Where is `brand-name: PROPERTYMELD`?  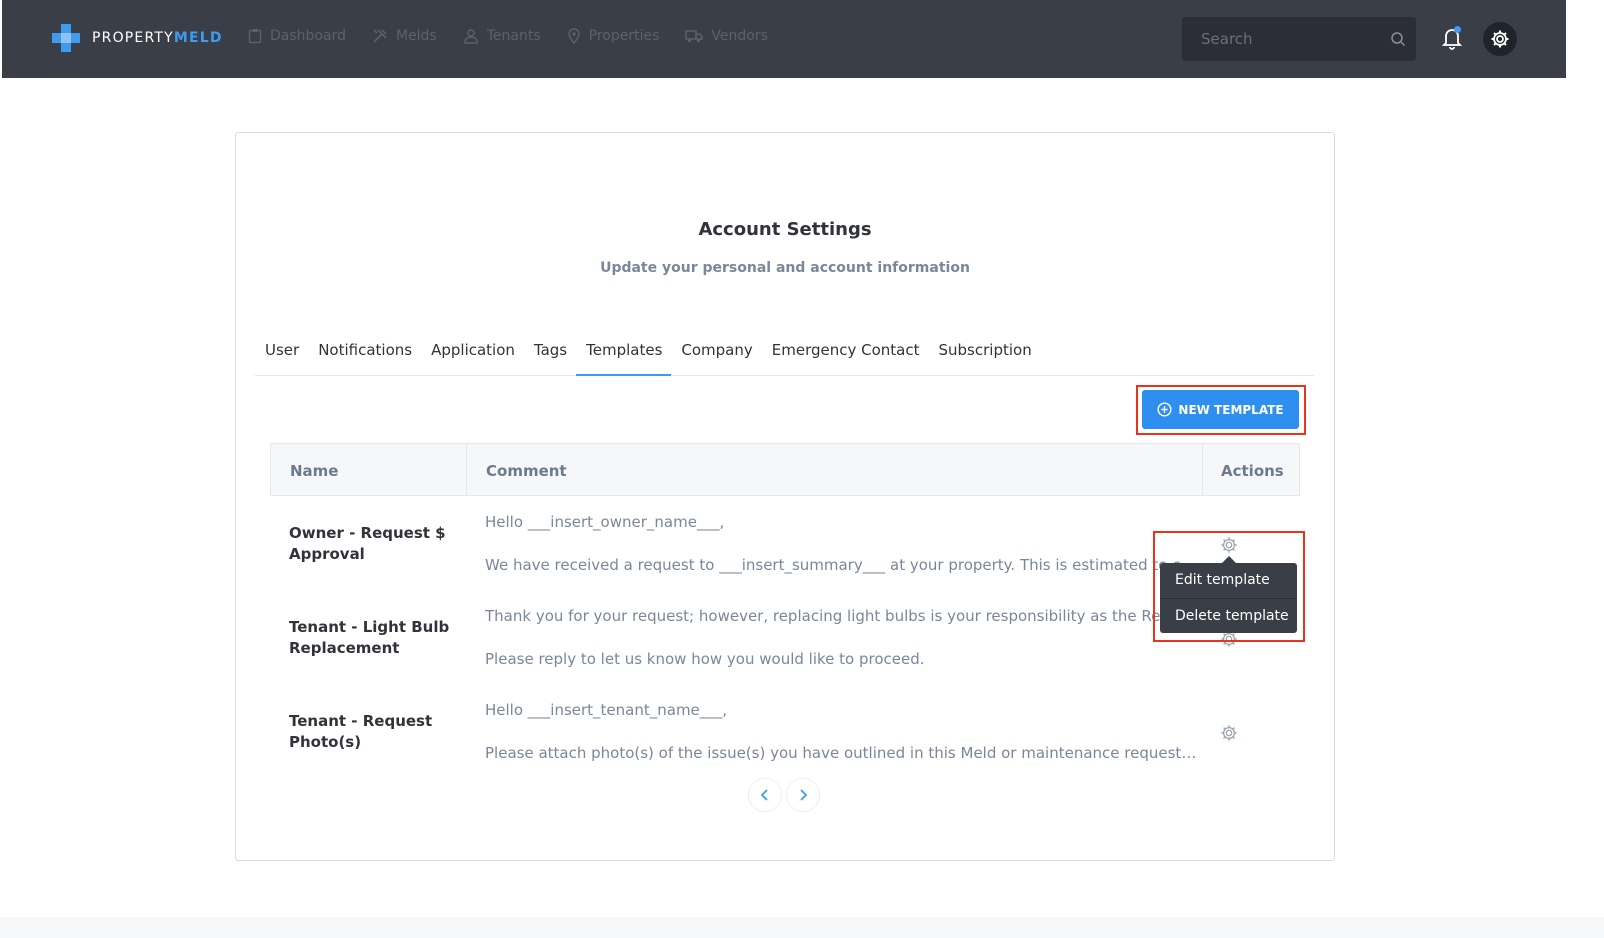 brand-name: PROPERTYMELD is located at coordinates (157, 38).